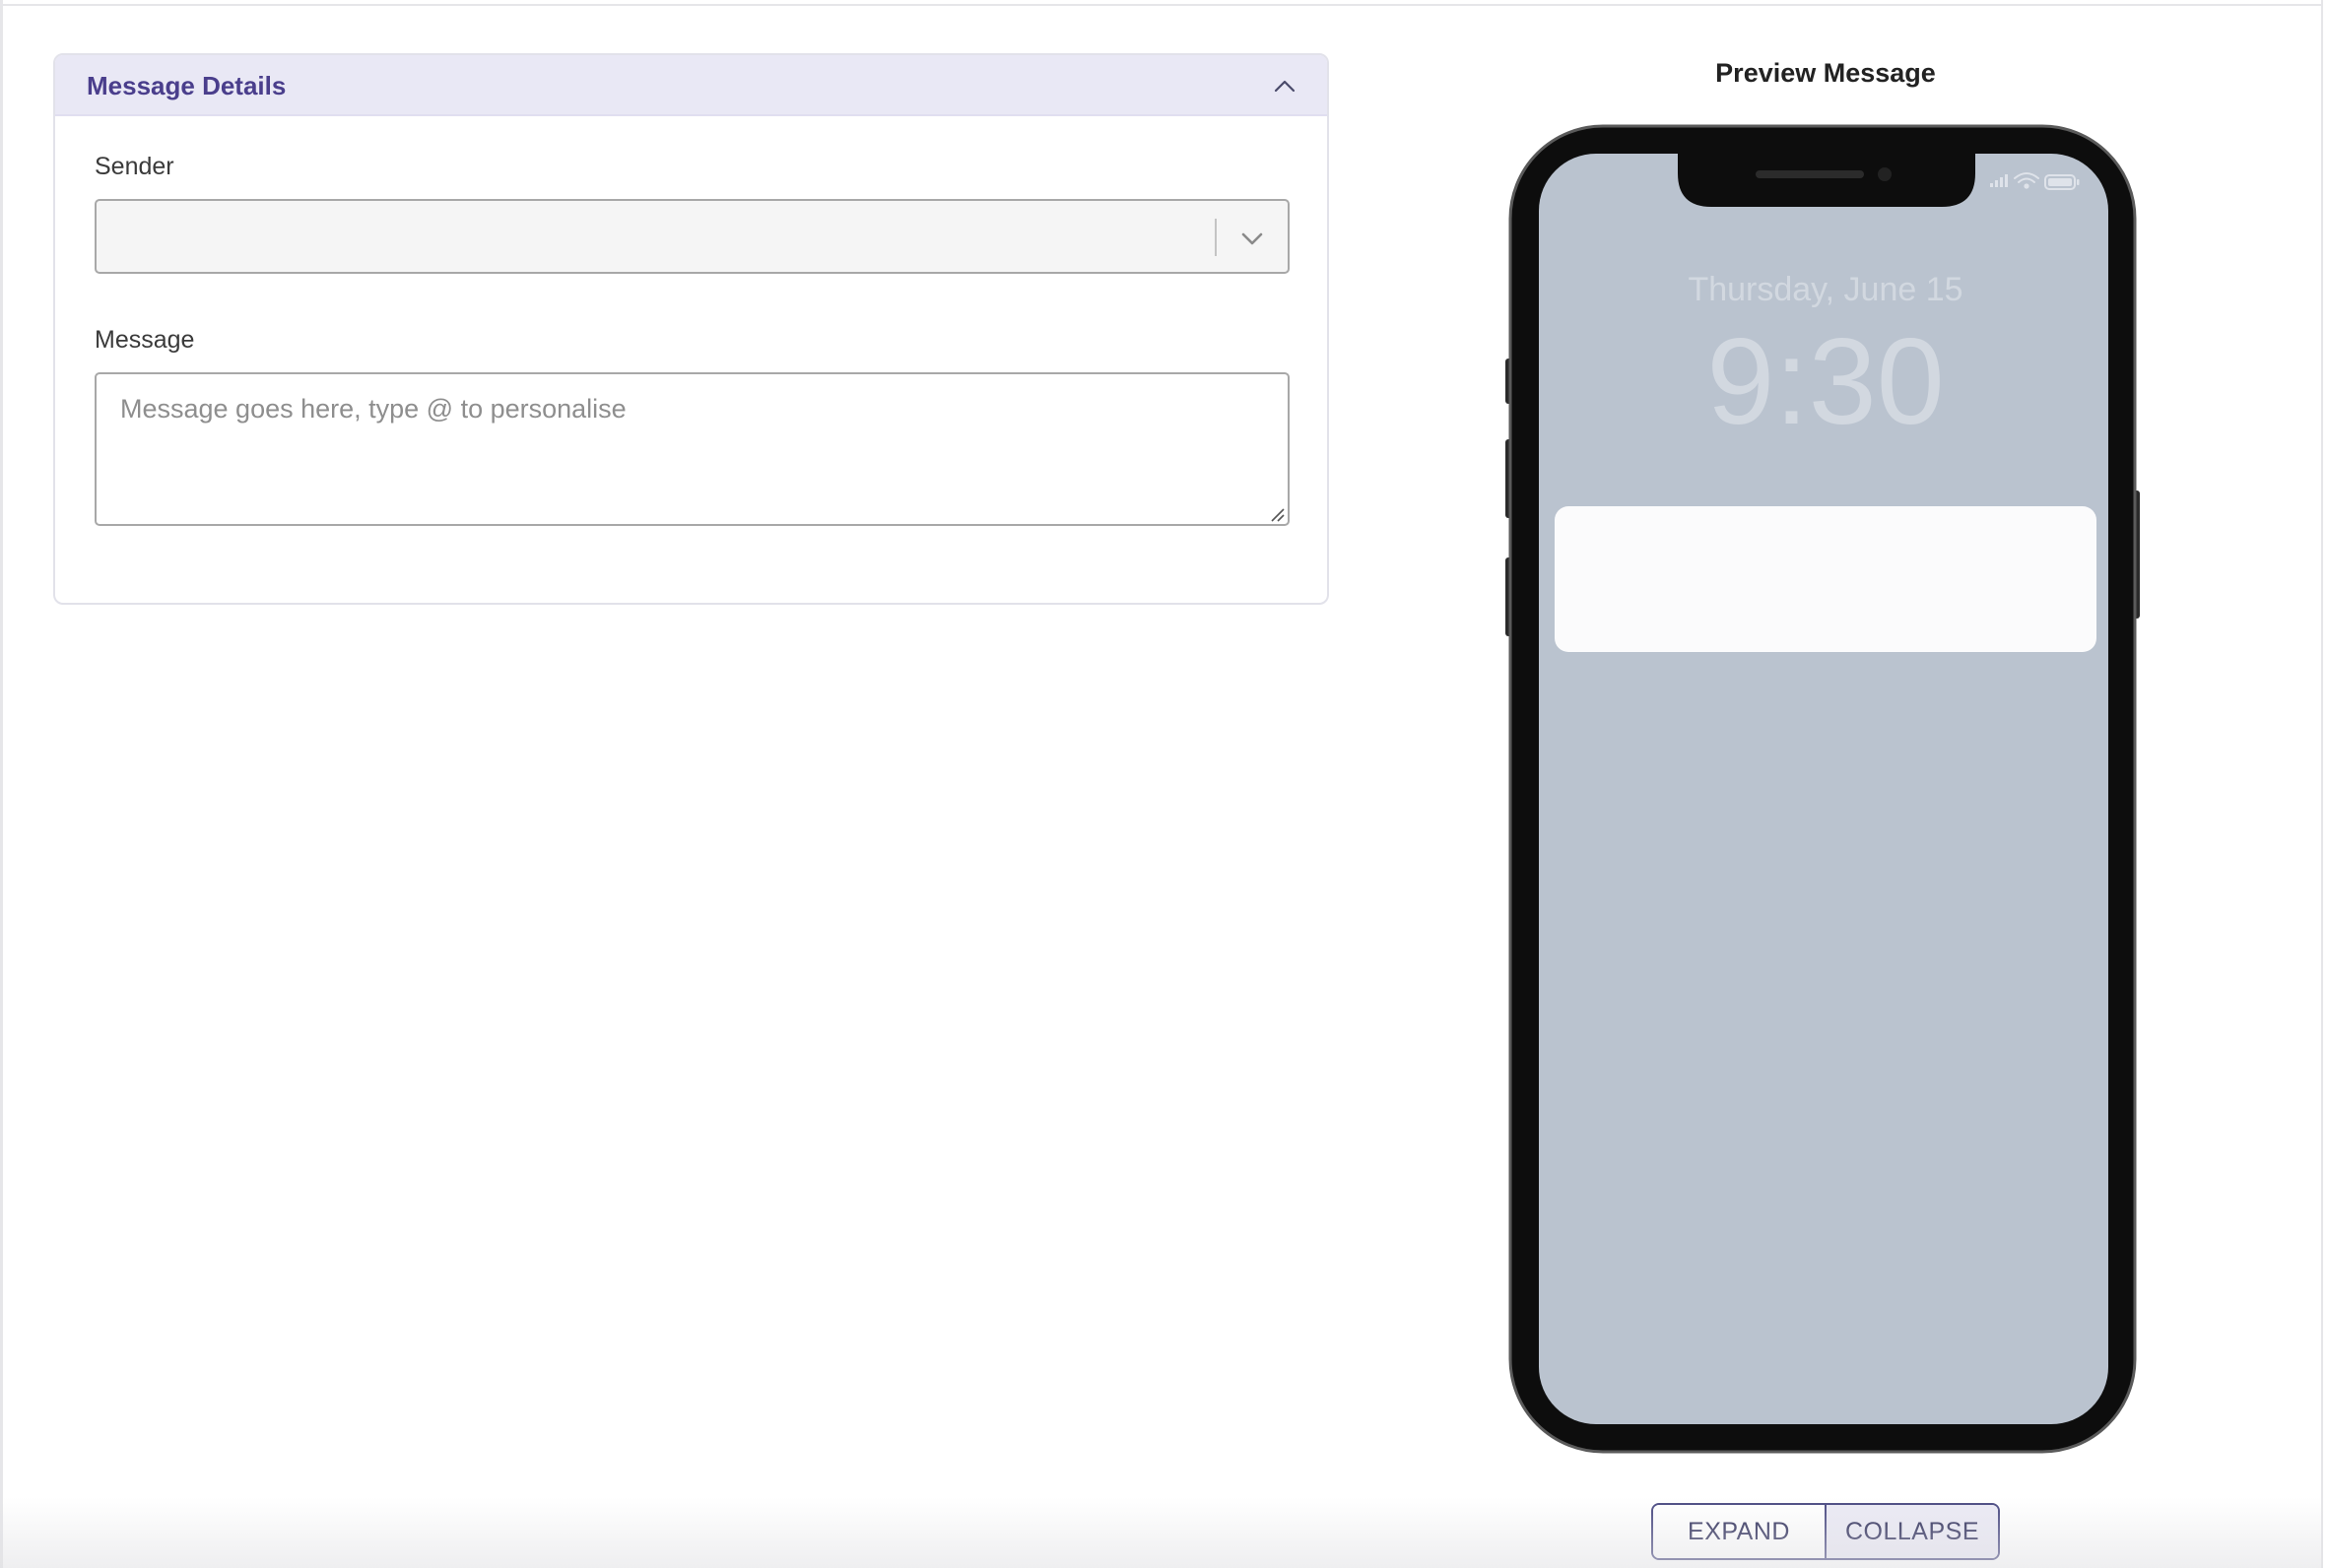 This screenshot has width=2327, height=1568. What do you see at coordinates (1284, 85) in the screenshot?
I see `chevron-up-icon` at bounding box center [1284, 85].